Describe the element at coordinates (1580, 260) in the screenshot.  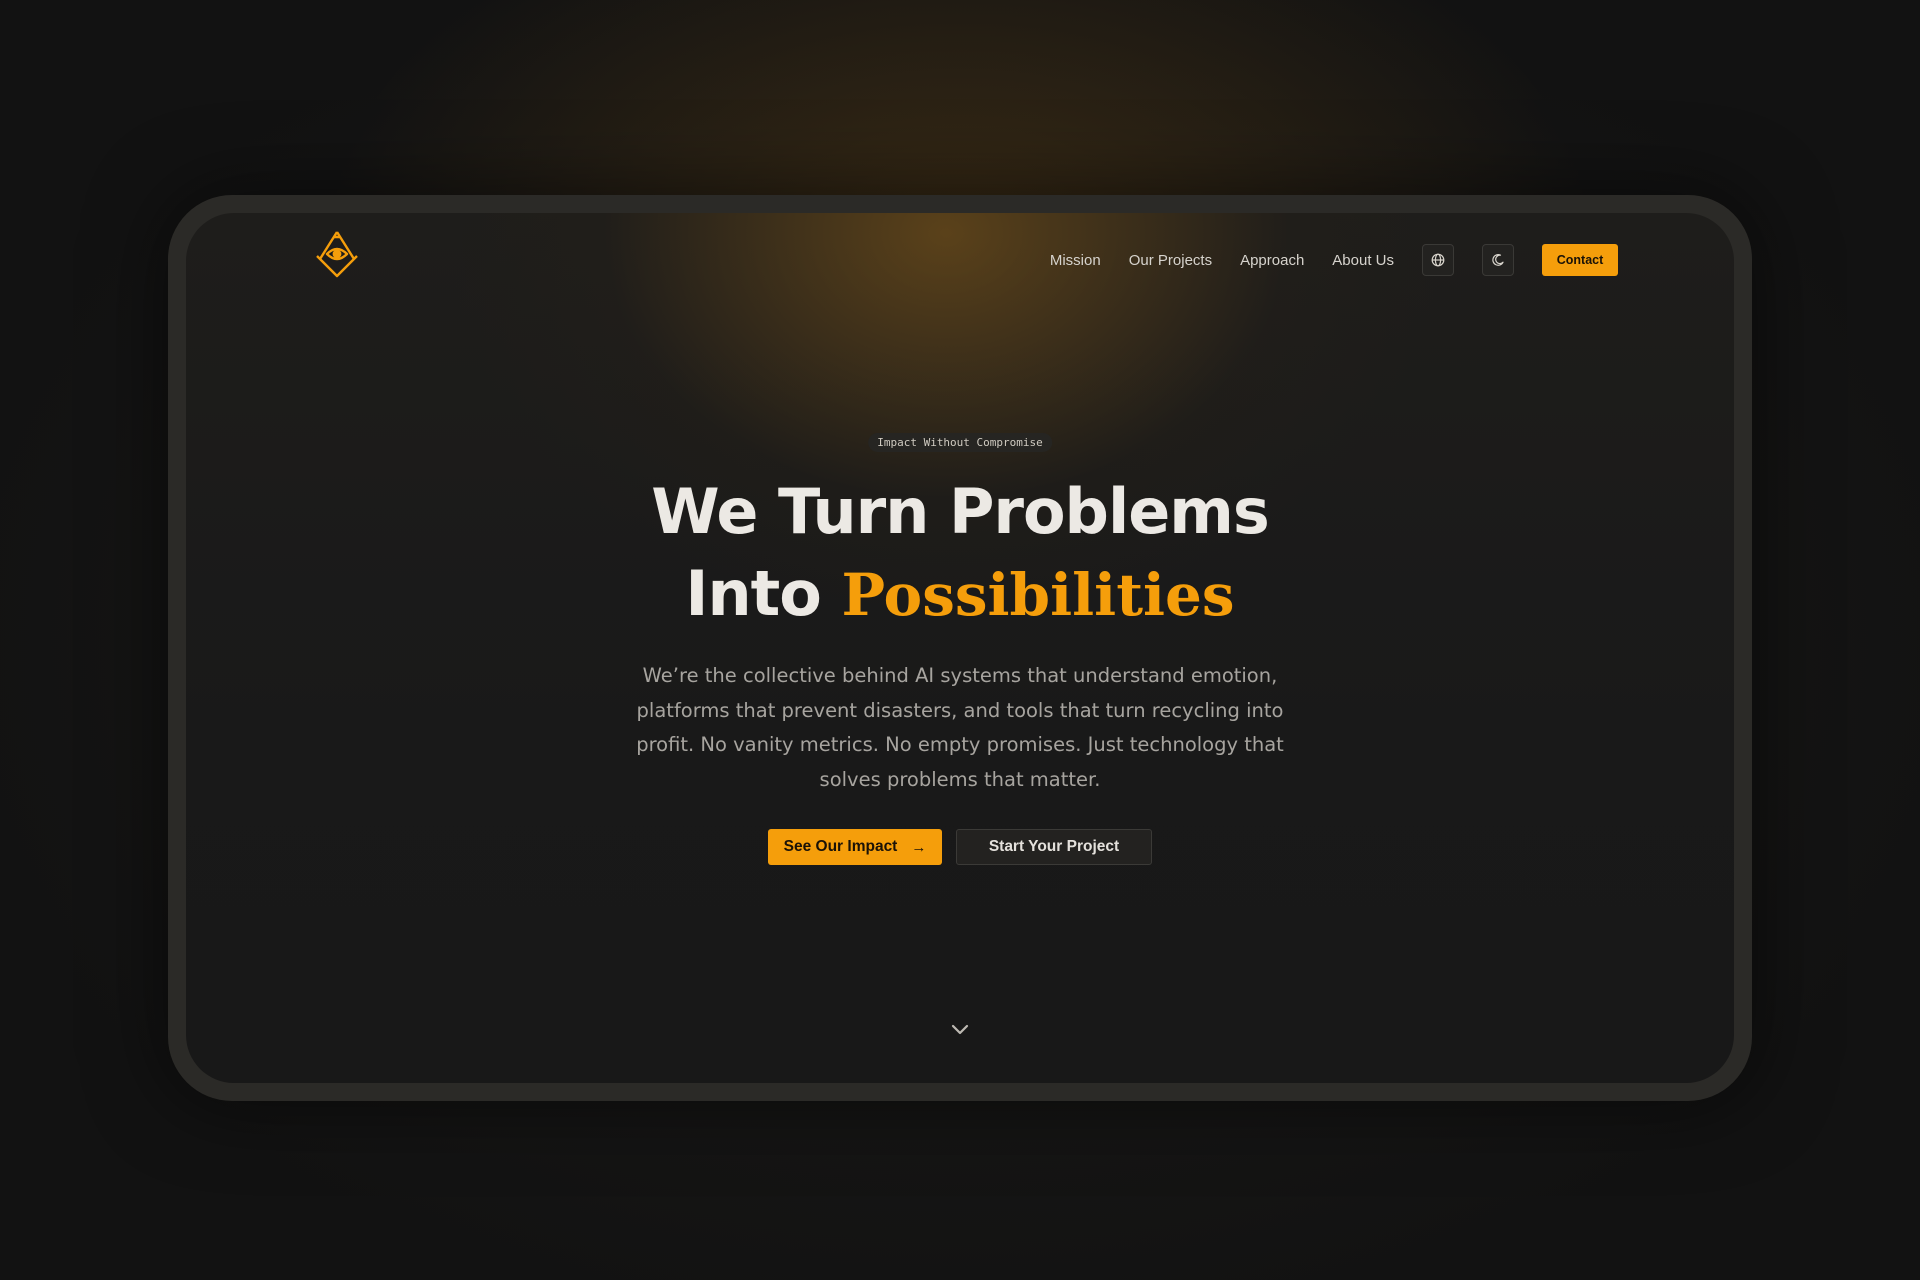
I see `contact-button: Contact` at that location.